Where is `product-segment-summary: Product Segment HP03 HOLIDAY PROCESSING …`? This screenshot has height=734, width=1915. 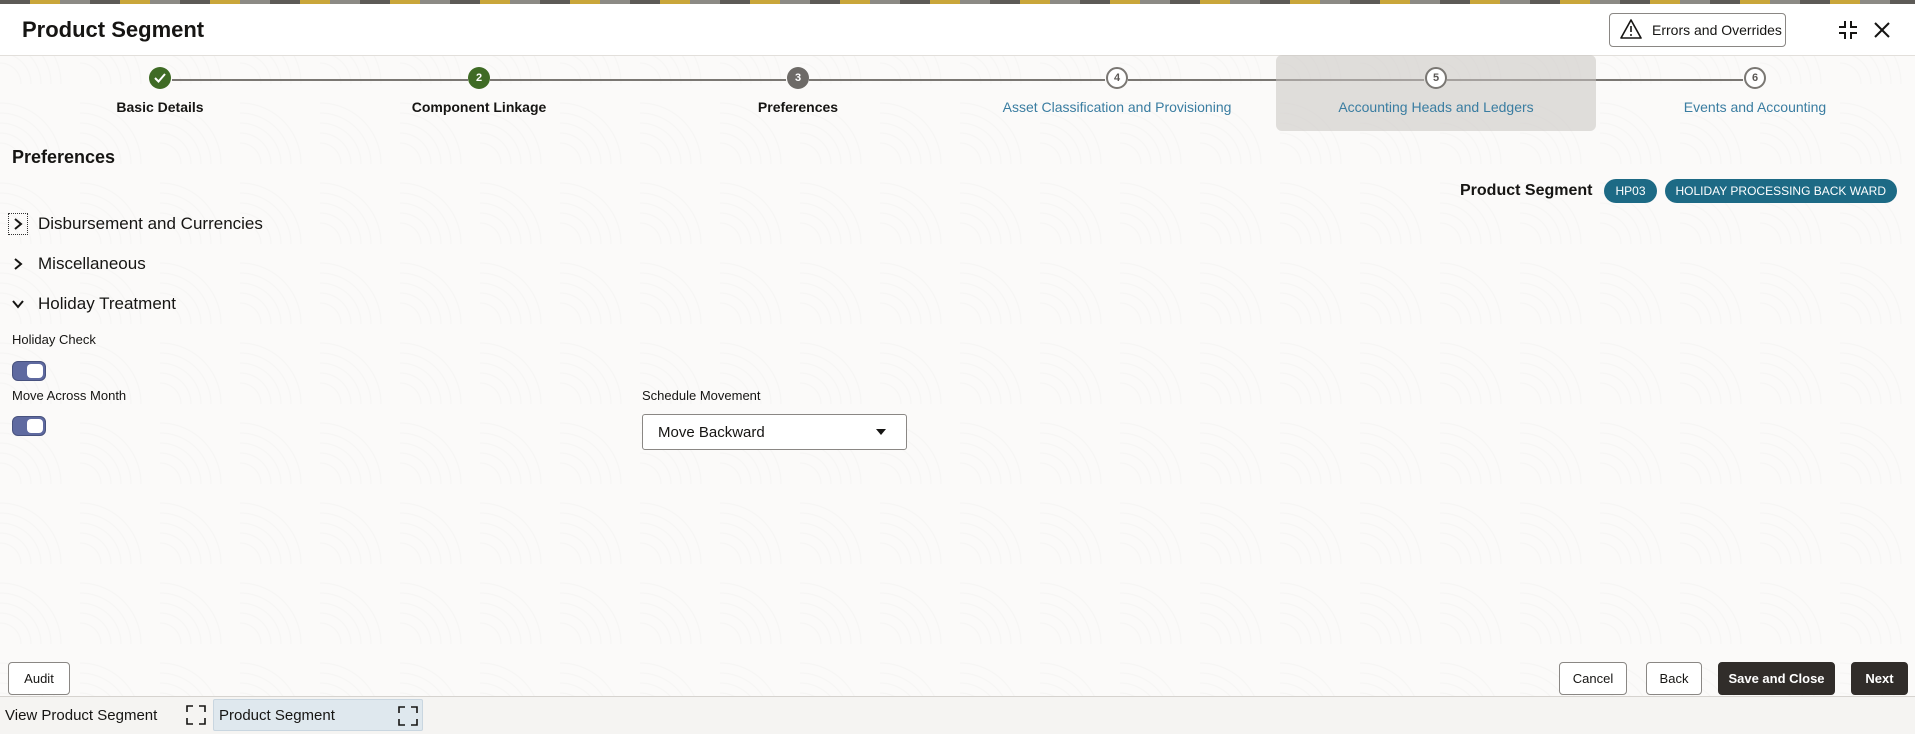
product-segment-summary: Product Segment HP03 HOLIDAY PROCESSING … is located at coordinates (1678, 191).